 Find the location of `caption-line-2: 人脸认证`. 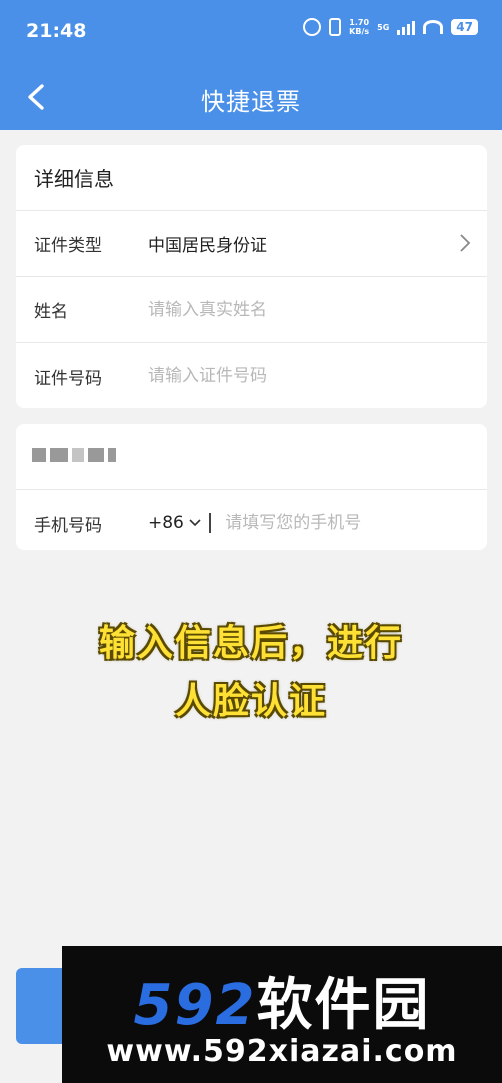

caption-line-2: 人脸认证 is located at coordinates (250, 701).